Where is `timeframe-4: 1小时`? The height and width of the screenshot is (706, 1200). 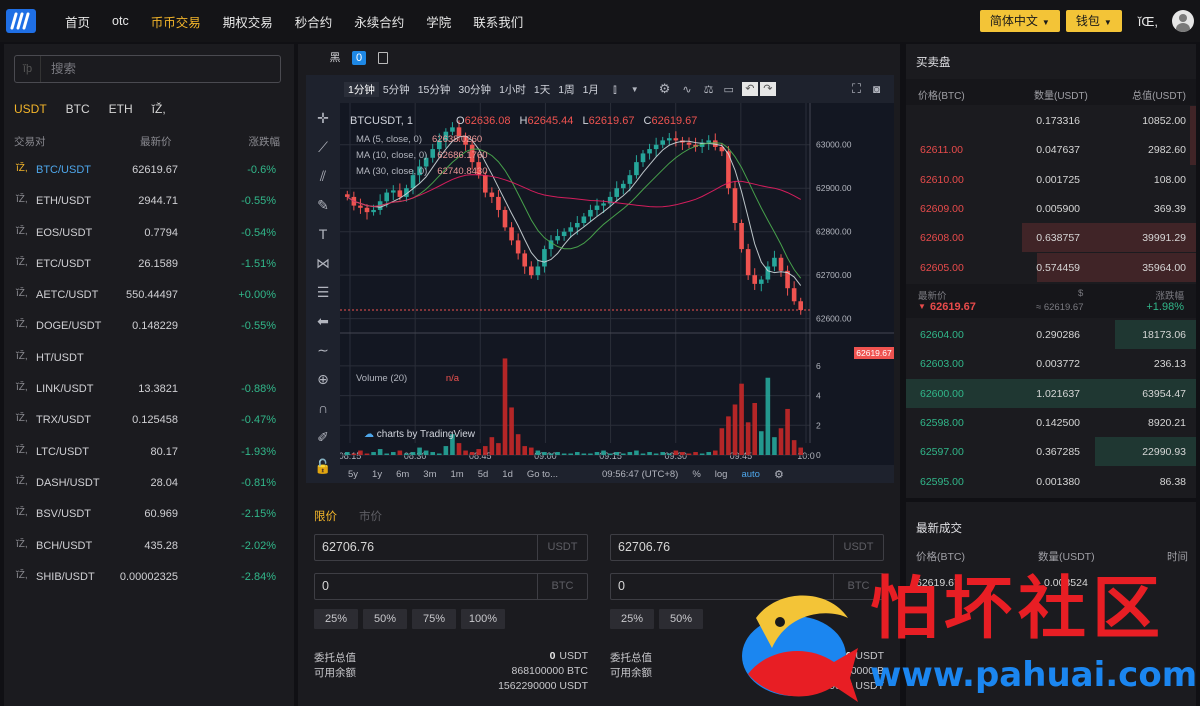
timeframe-4: 1小时 is located at coordinates (512, 89).